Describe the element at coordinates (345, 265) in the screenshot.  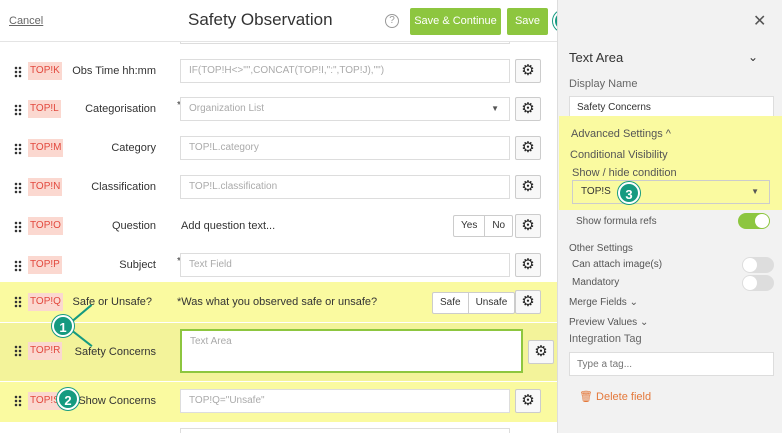
I see `text-field: Text Field` at that location.